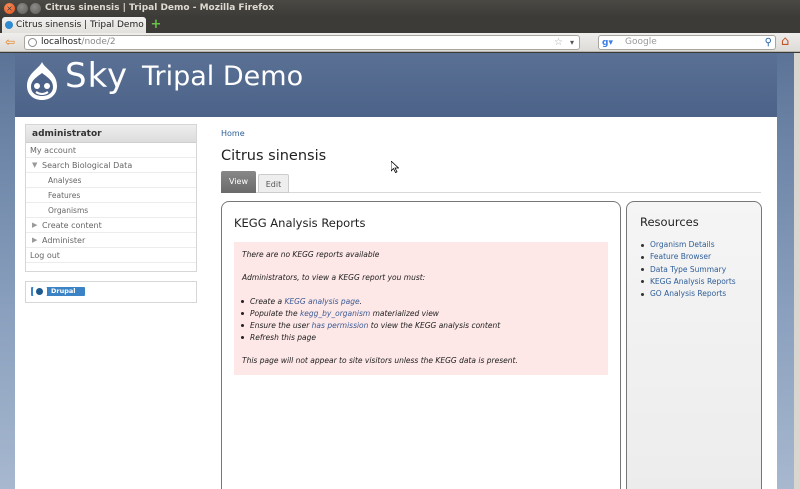  I want to click on menu-item-search-biological-data: ▼ Search Biological Data, so click(111, 165).